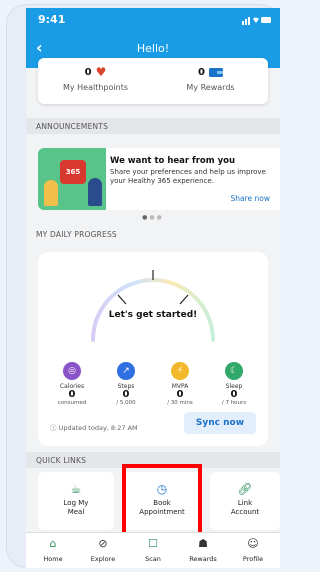  I want to click on announcements-header: ANNOUNCEMENTS, so click(153, 126).